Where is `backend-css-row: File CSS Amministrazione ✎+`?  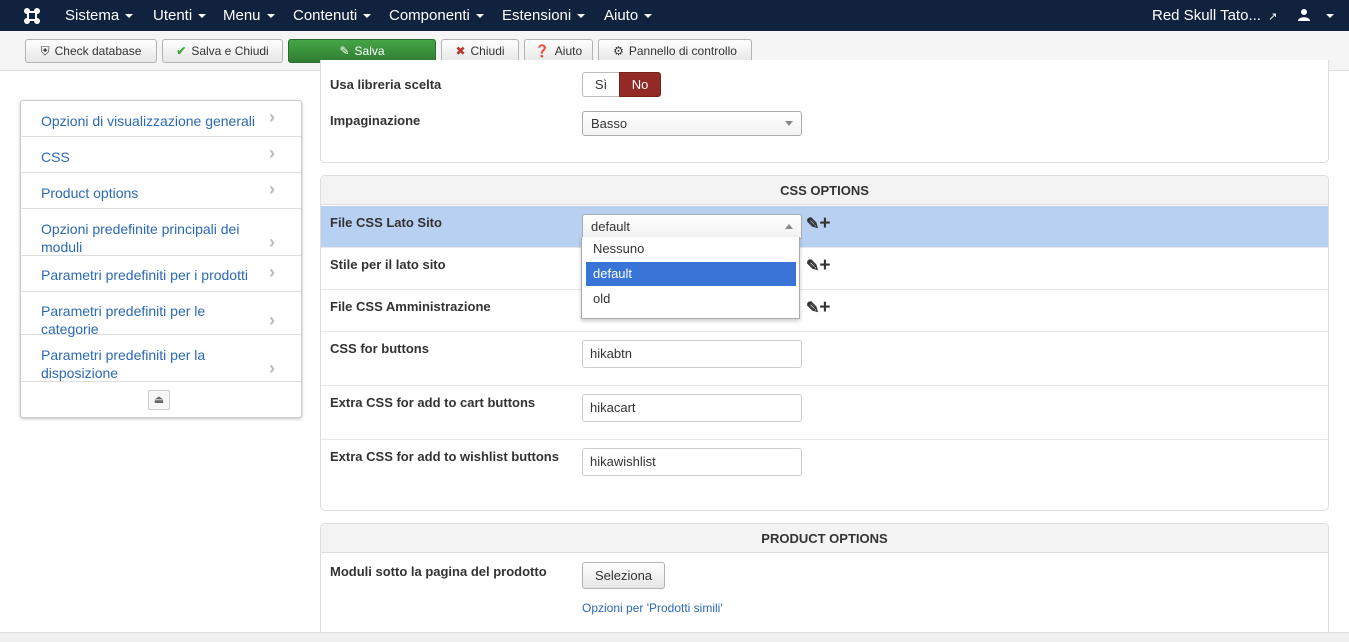 backend-css-row: File CSS Amministrazione ✎+ is located at coordinates (824, 311).